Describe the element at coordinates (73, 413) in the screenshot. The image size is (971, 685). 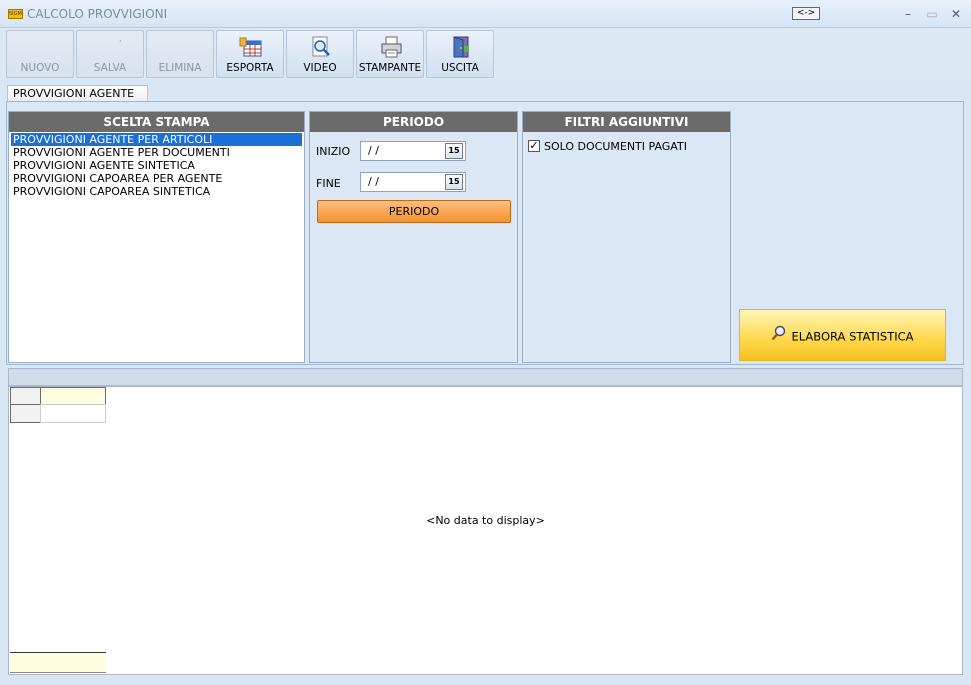
I see `grid-filter-cell` at that location.